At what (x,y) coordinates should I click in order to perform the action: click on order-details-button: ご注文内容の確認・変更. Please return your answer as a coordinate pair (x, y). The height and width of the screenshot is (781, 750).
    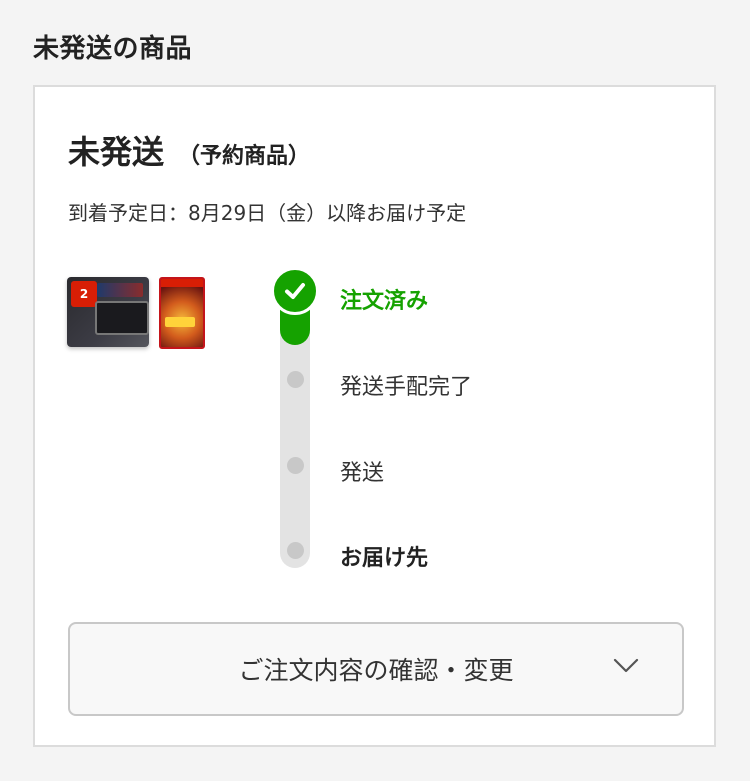
    Looking at the image, I should click on (376, 669).